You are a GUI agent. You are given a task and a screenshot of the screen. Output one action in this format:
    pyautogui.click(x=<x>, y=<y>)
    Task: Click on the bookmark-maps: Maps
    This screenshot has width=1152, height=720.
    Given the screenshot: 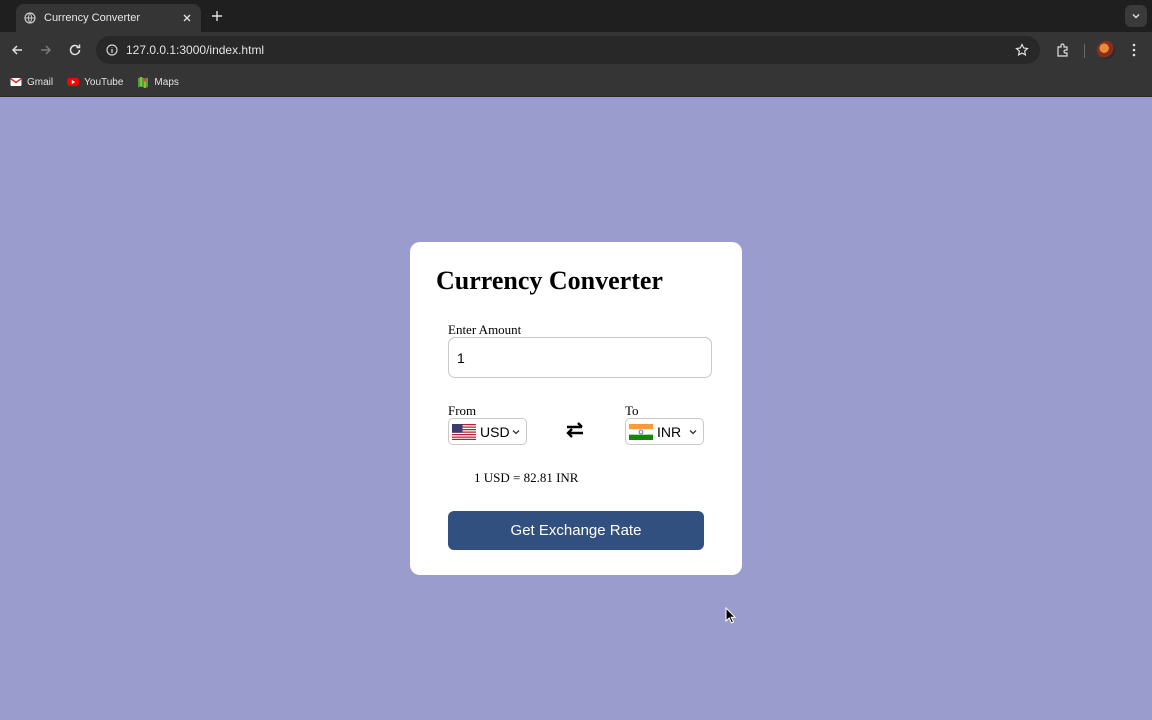 What is the action you would take?
    pyautogui.click(x=158, y=82)
    